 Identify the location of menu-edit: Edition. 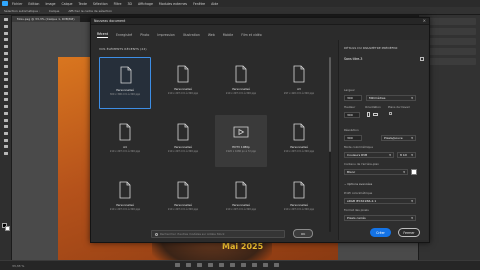
(33, 4).